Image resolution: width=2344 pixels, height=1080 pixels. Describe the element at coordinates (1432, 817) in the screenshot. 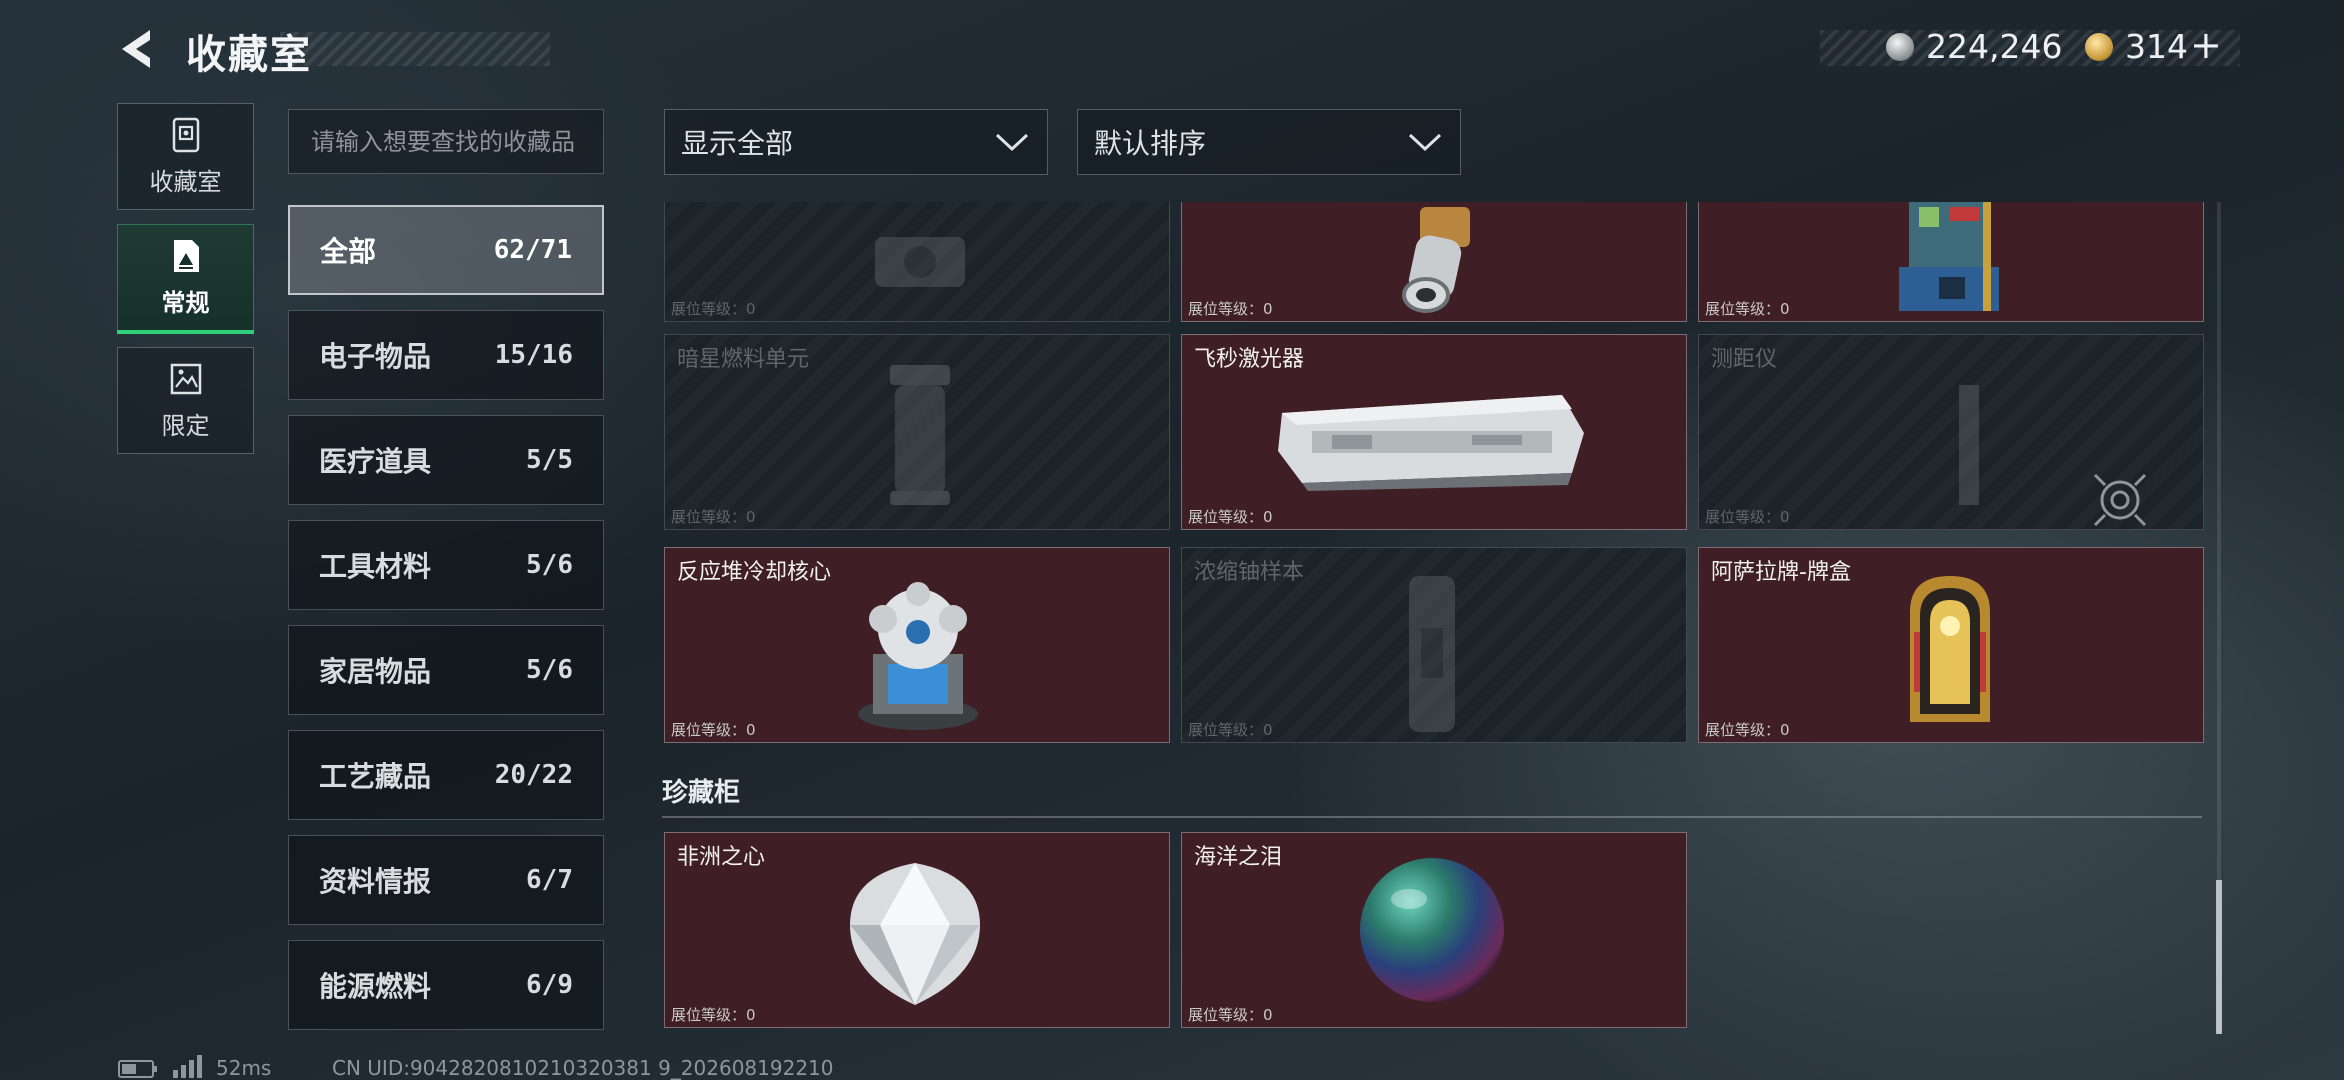

I see `section-divider` at that location.